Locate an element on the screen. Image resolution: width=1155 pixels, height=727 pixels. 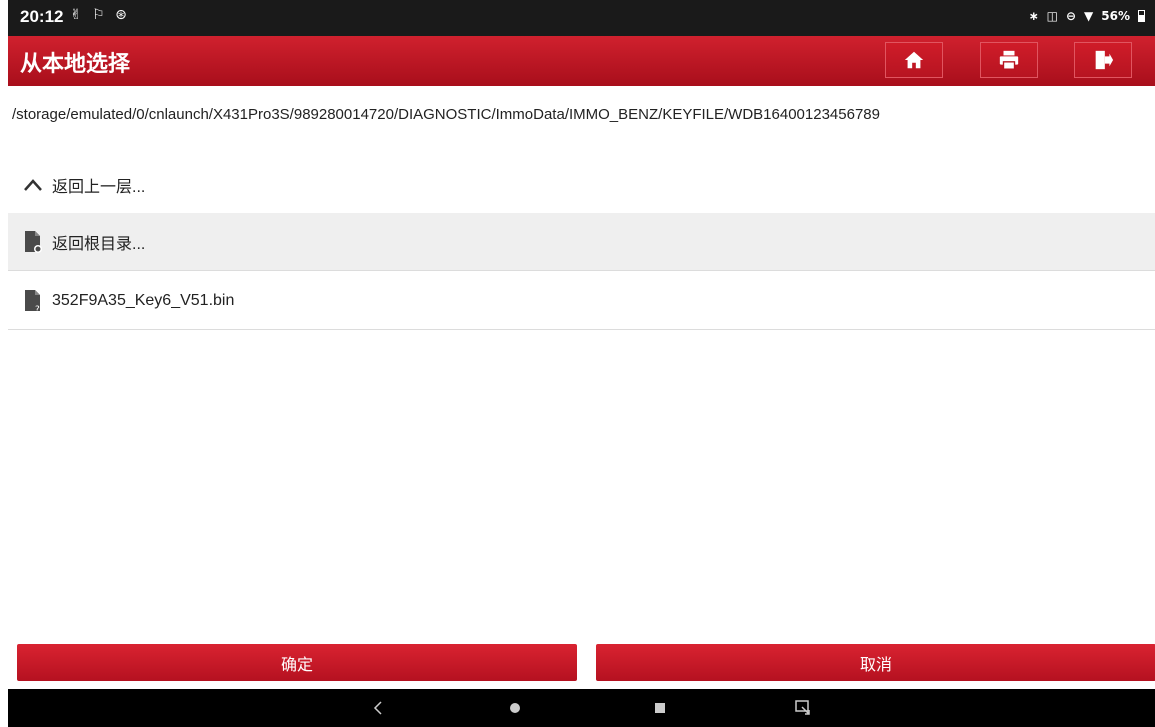
screenshot-icon is located at coordinates (803, 708).